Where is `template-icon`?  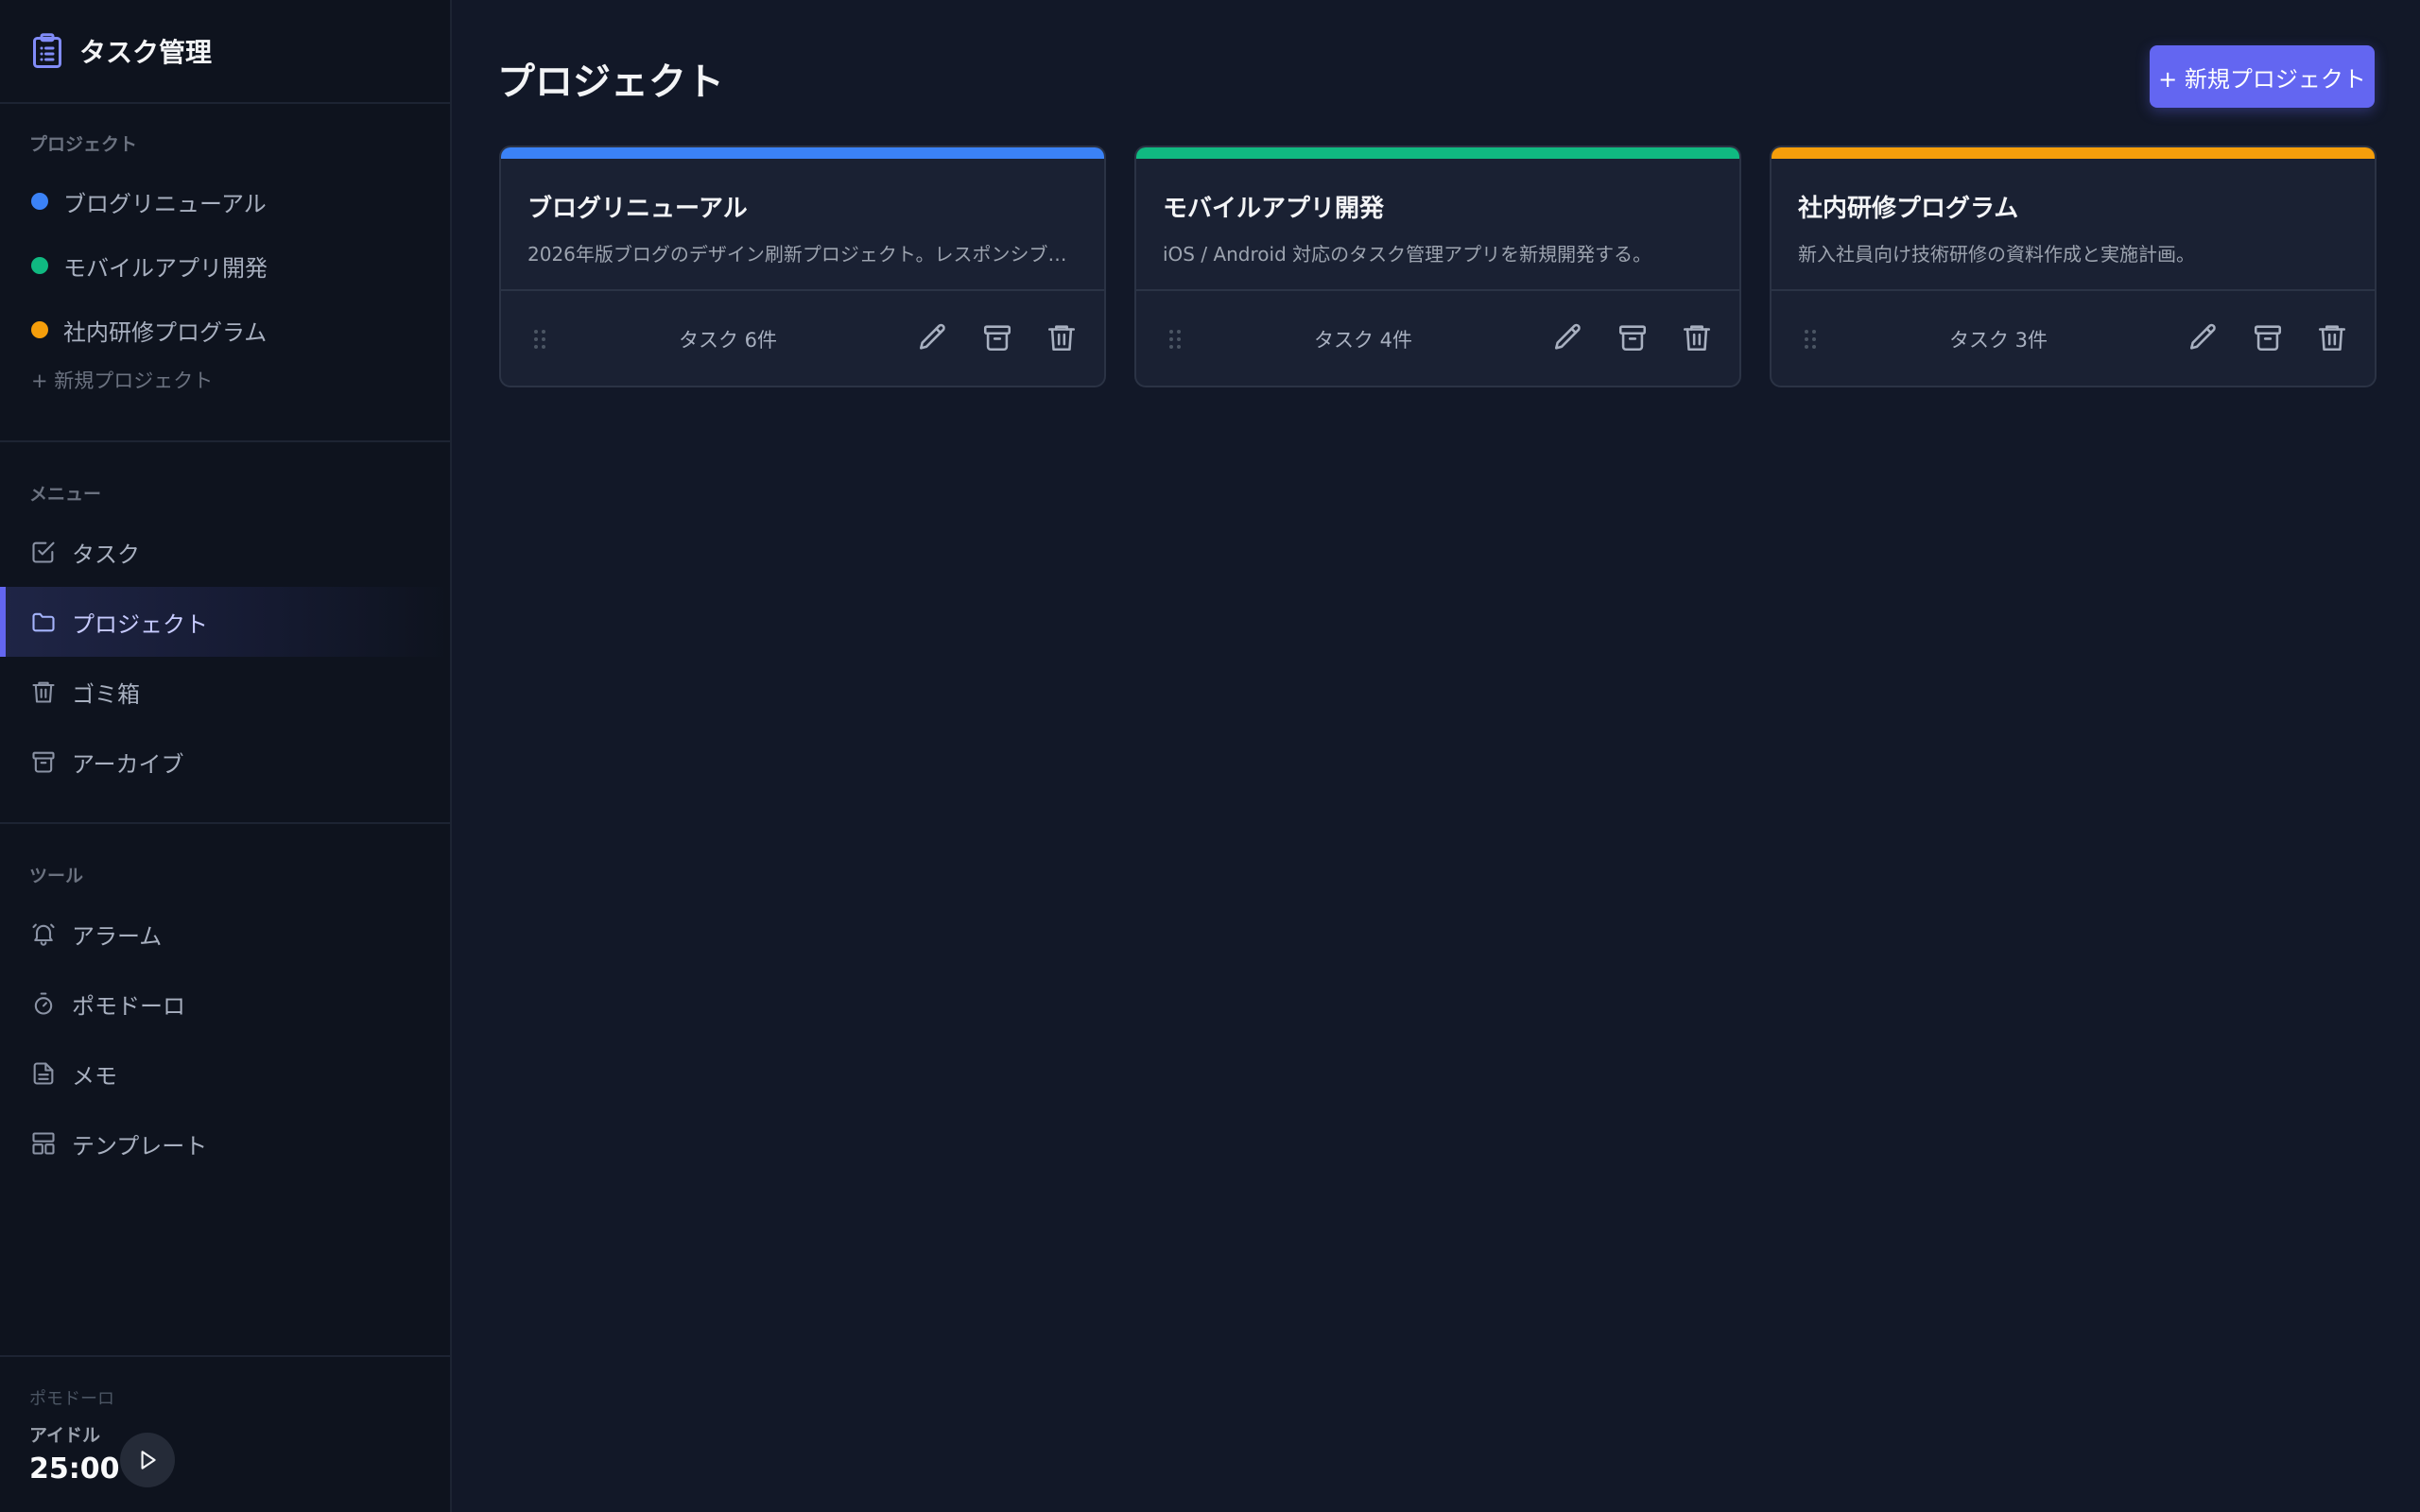 template-icon is located at coordinates (43, 1143).